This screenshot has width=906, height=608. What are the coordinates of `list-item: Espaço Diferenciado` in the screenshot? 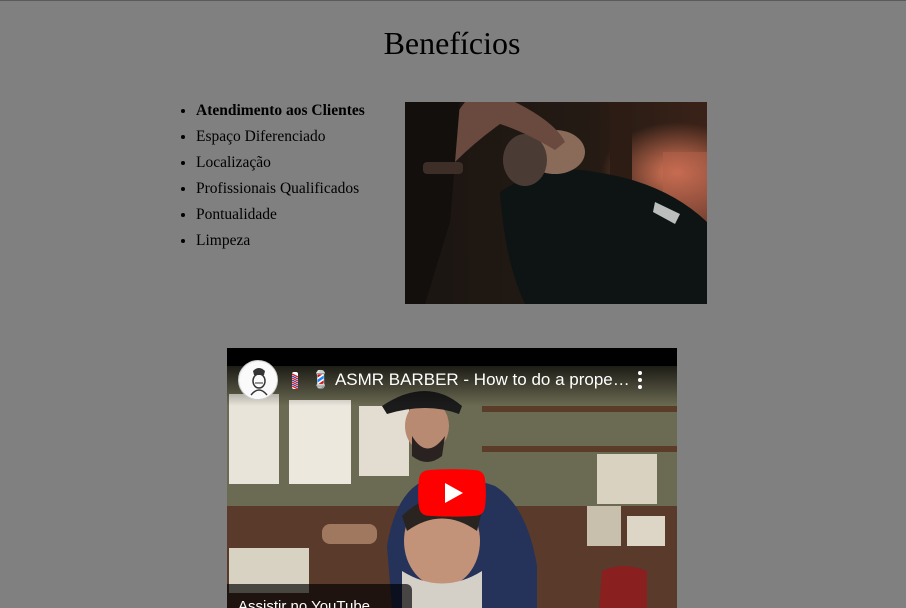 It's located at (280, 137).